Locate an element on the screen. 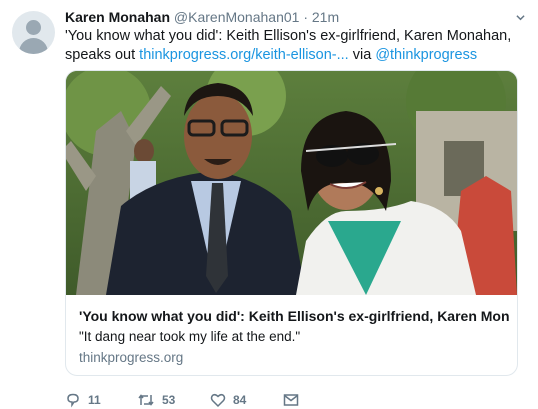  mention-link: @thinkprogress is located at coordinates (426, 55).